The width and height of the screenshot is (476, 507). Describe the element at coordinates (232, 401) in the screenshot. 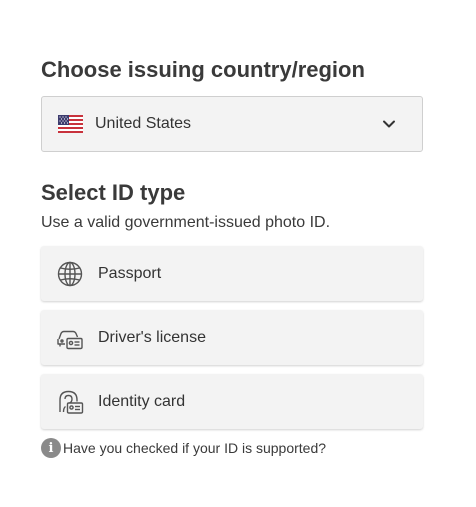

I see `id-option-identity-card: Identity card` at that location.